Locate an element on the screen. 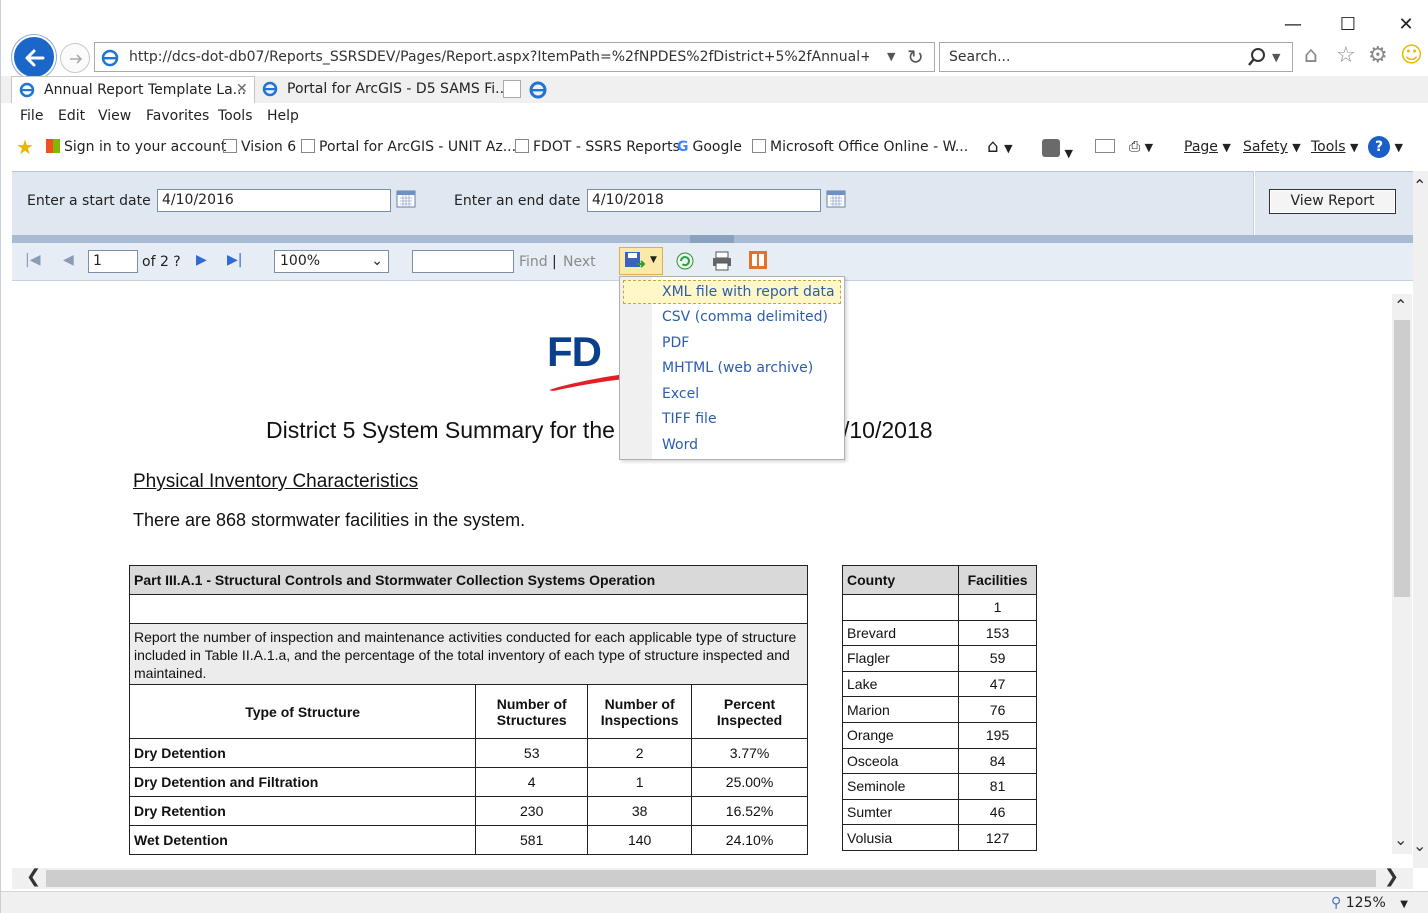  menu-view: View is located at coordinates (114, 116).